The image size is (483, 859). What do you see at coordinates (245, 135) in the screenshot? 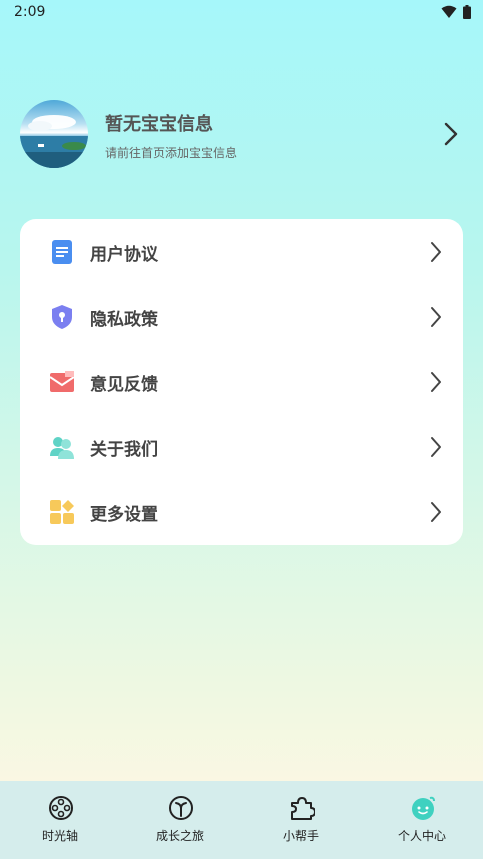
I see `profile-header: 暂无宝宝信息 请前往首页添加宝宝信息` at bounding box center [245, 135].